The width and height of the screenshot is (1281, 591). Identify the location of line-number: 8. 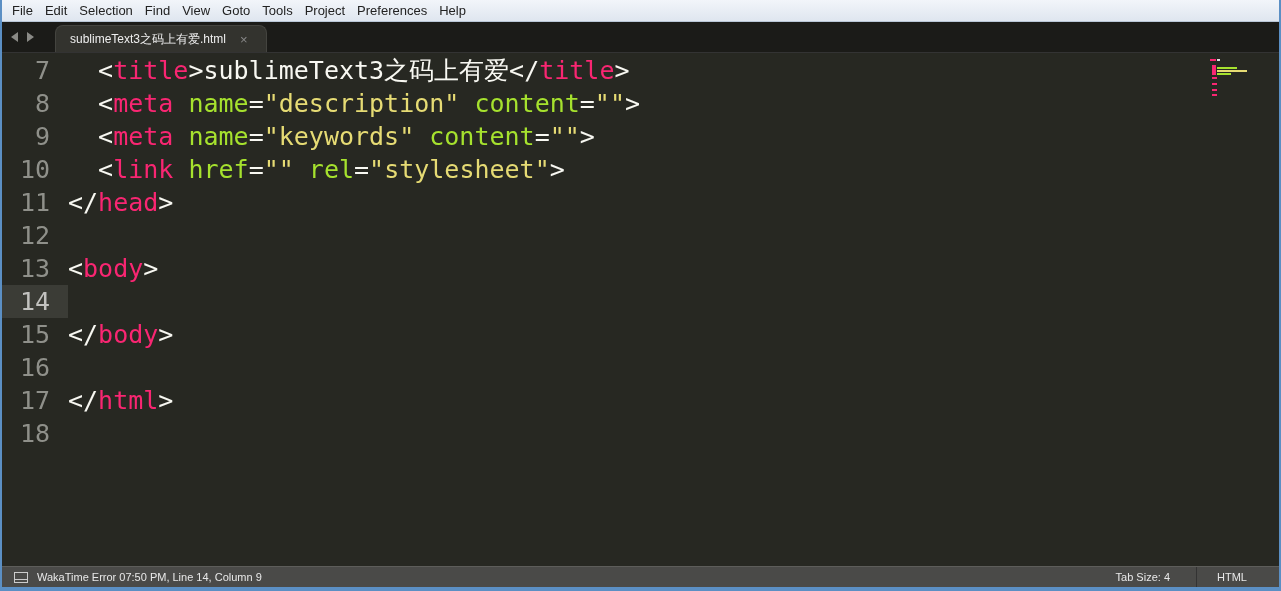
(42, 104).